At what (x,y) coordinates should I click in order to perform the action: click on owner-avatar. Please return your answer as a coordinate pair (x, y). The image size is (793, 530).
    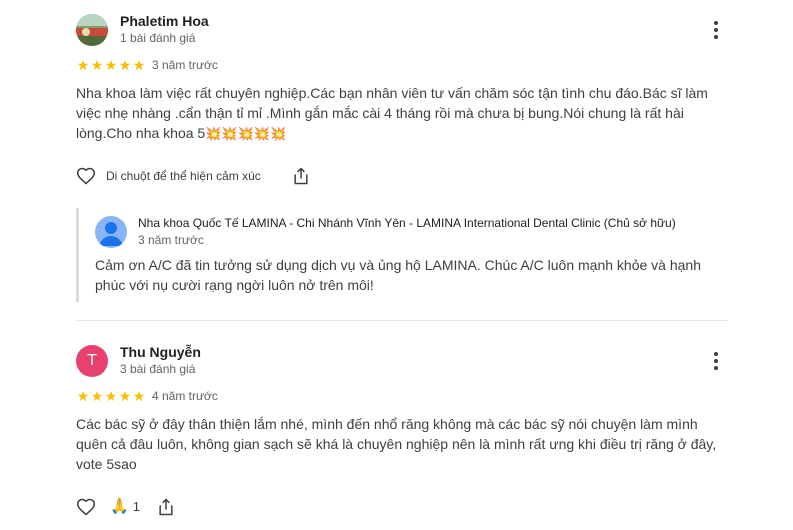
    Looking at the image, I should click on (111, 232).